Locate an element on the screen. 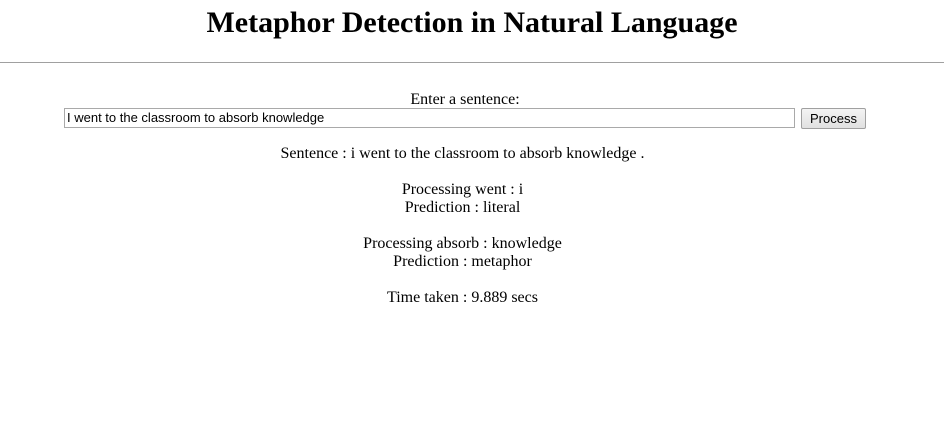  prediction-result: Prediction : metaphor is located at coordinates (462, 261).